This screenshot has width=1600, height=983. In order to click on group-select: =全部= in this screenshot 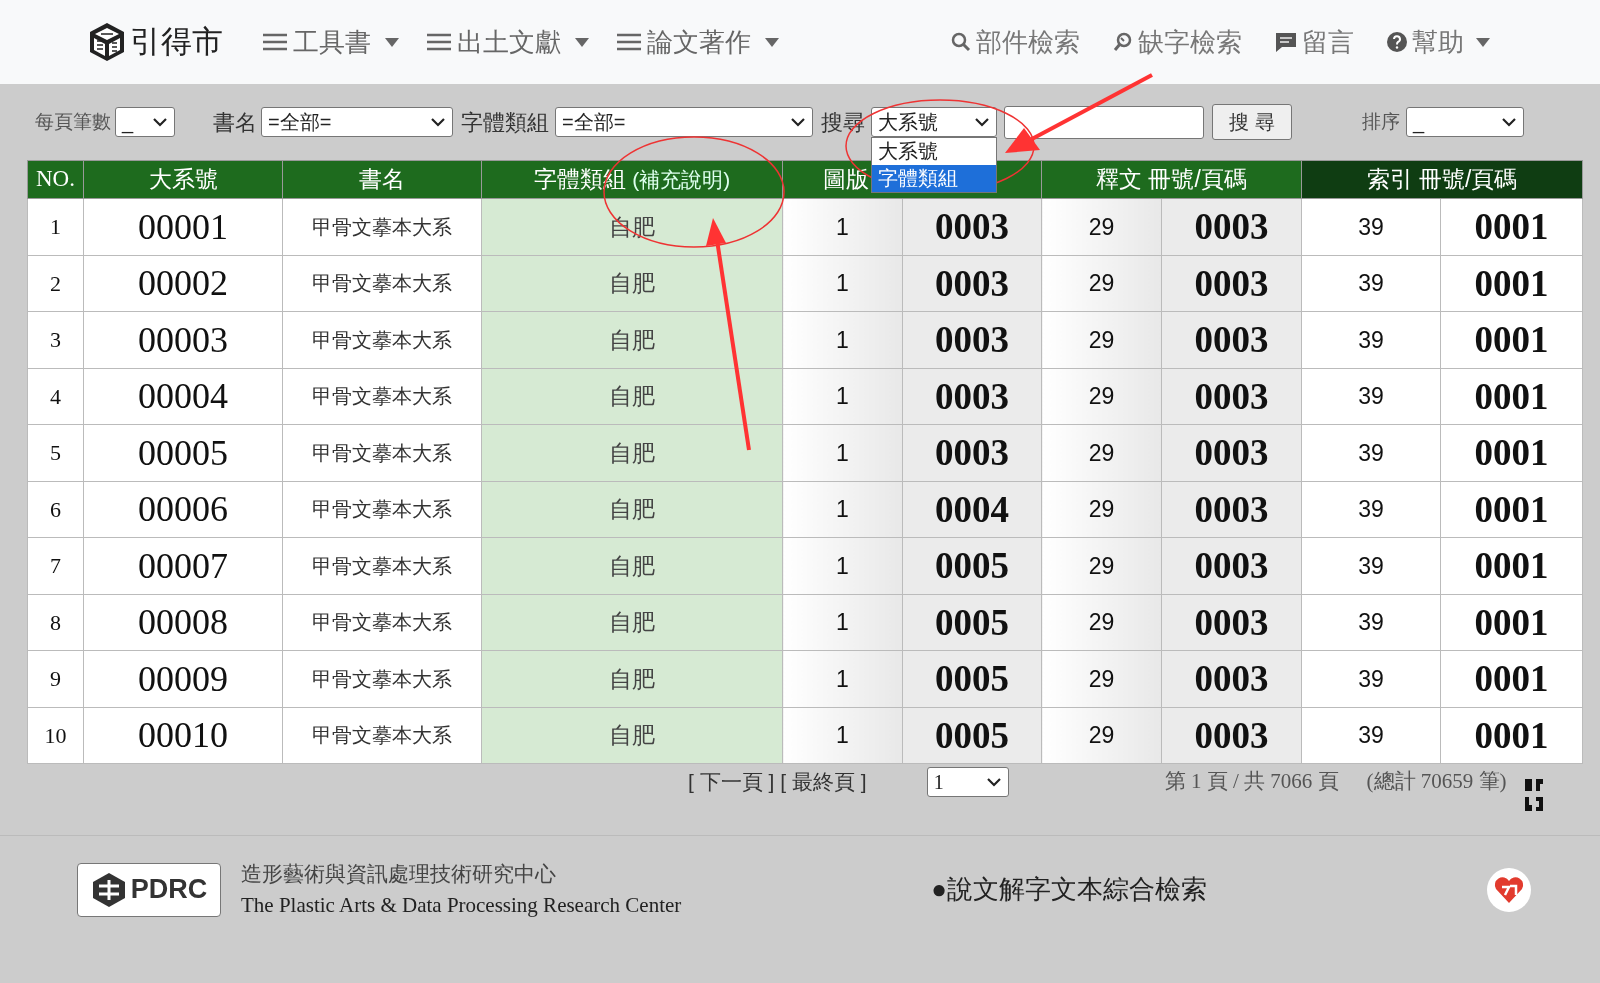, I will do `click(684, 122)`.